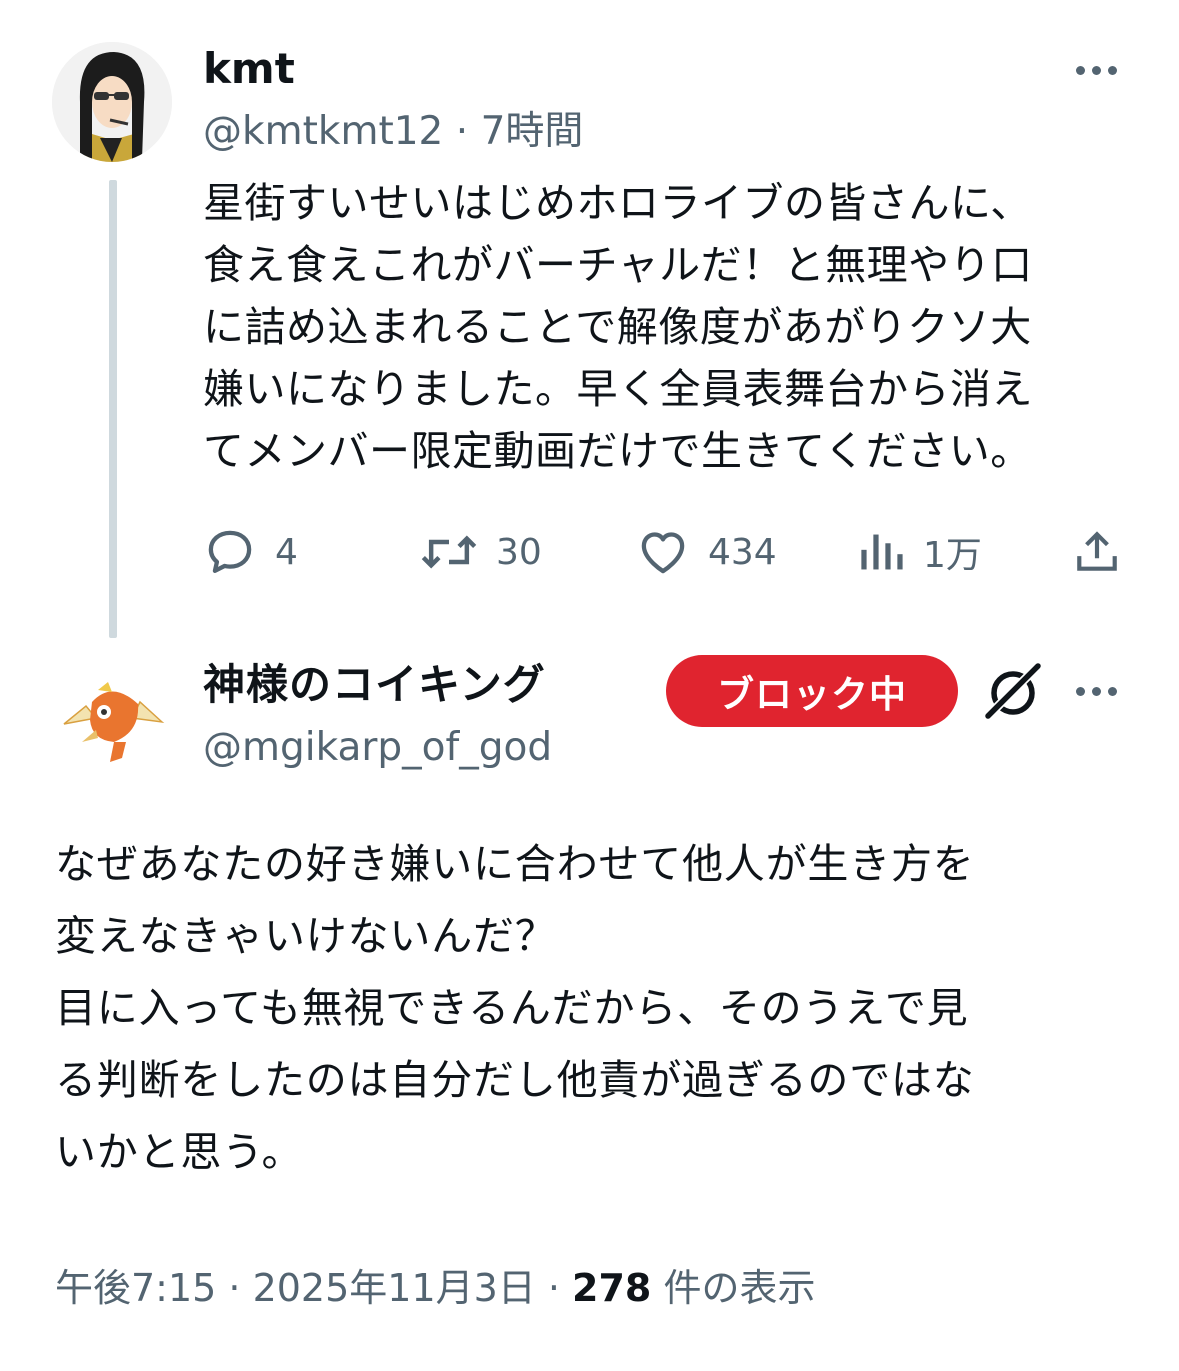  What do you see at coordinates (612, 1288) in the screenshot?
I see `view-count: 278` at bounding box center [612, 1288].